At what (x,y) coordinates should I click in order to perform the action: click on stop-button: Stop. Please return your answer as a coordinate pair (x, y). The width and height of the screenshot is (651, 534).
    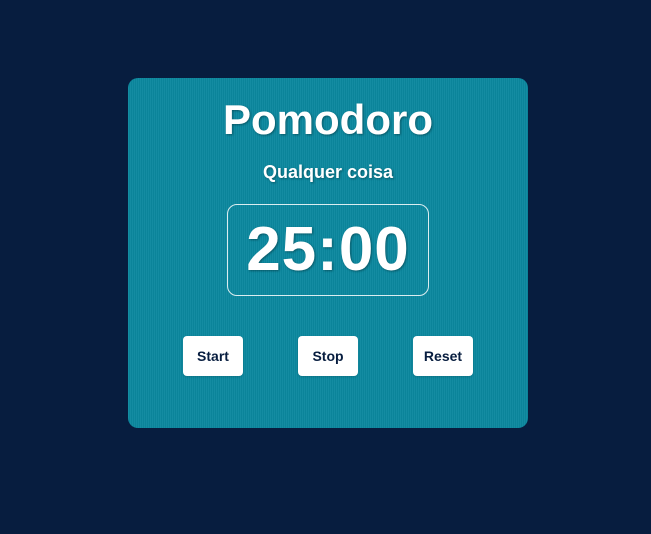
    Looking at the image, I should click on (328, 356).